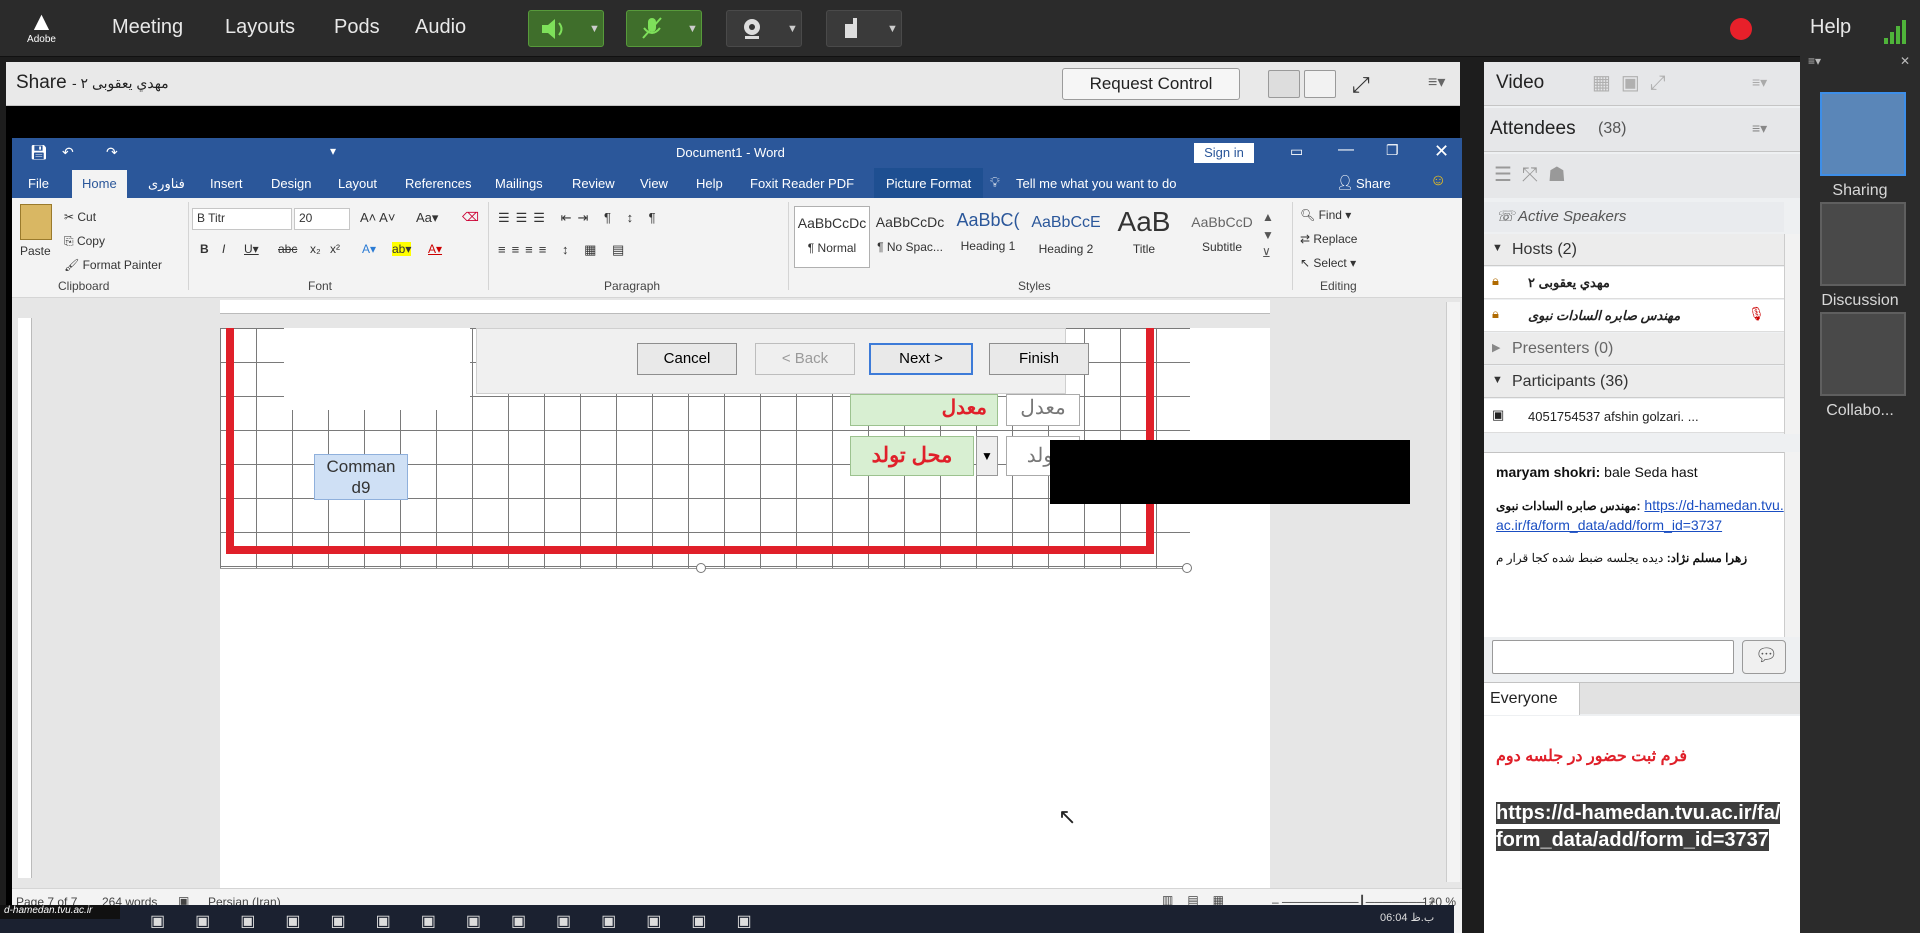 The height and width of the screenshot is (933, 1920). What do you see at coordinates (204, 249) in the screenshot?
I see `bold-icon: B` at bounding box center [204, 249].